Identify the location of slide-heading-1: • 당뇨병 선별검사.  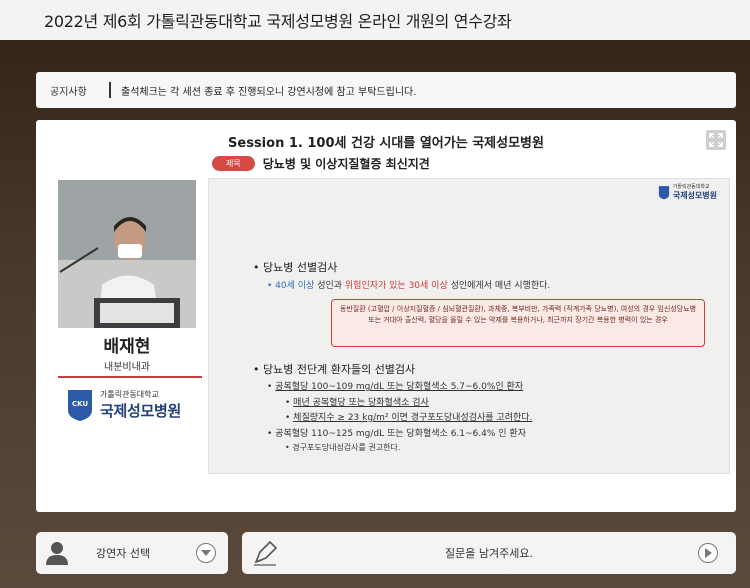
(295, 267).